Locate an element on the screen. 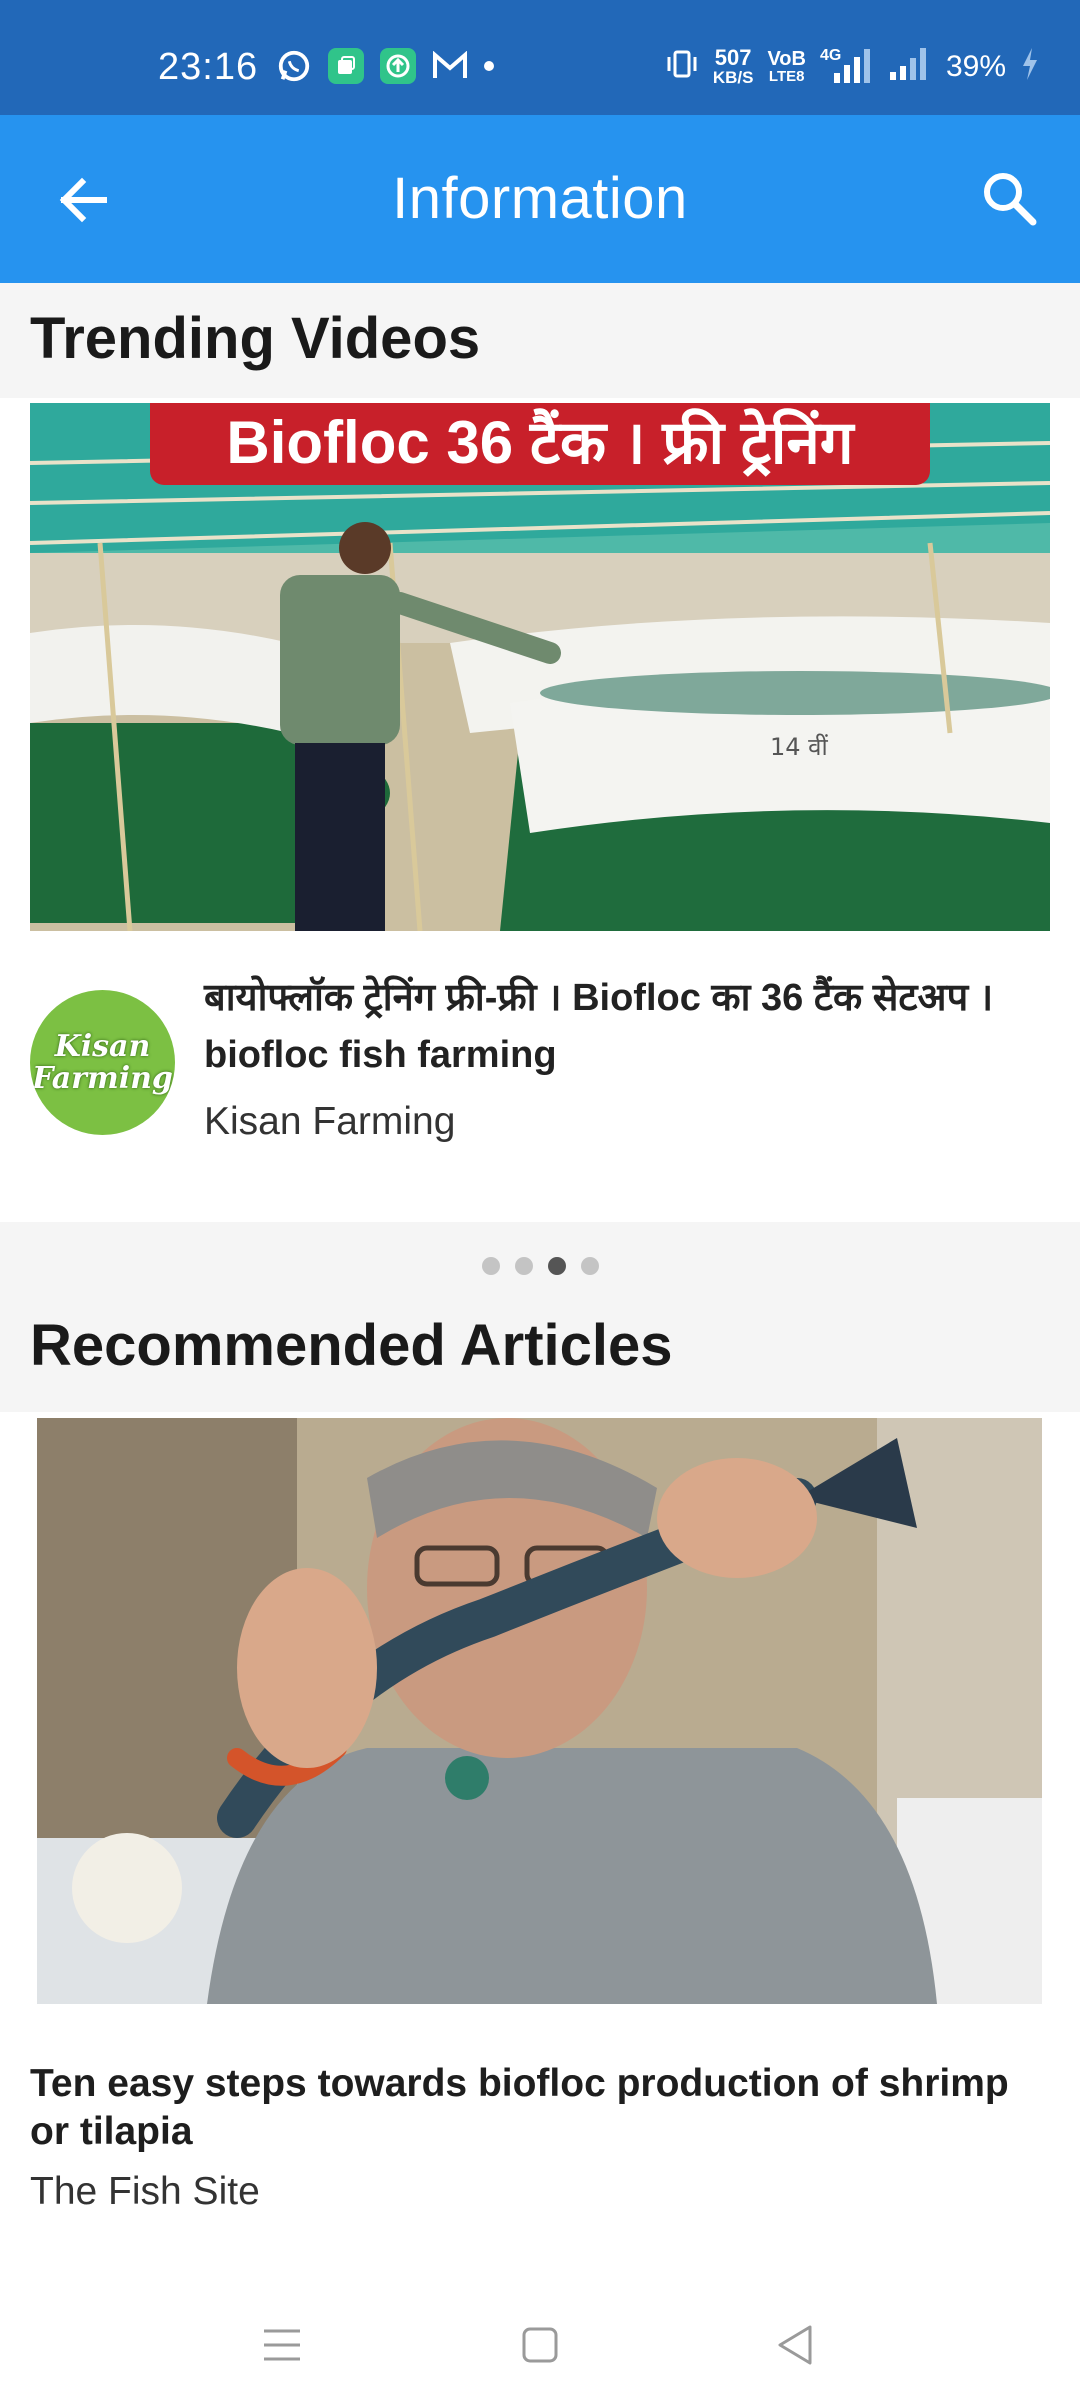  page-title: Information is located at coordinates (540, 198).